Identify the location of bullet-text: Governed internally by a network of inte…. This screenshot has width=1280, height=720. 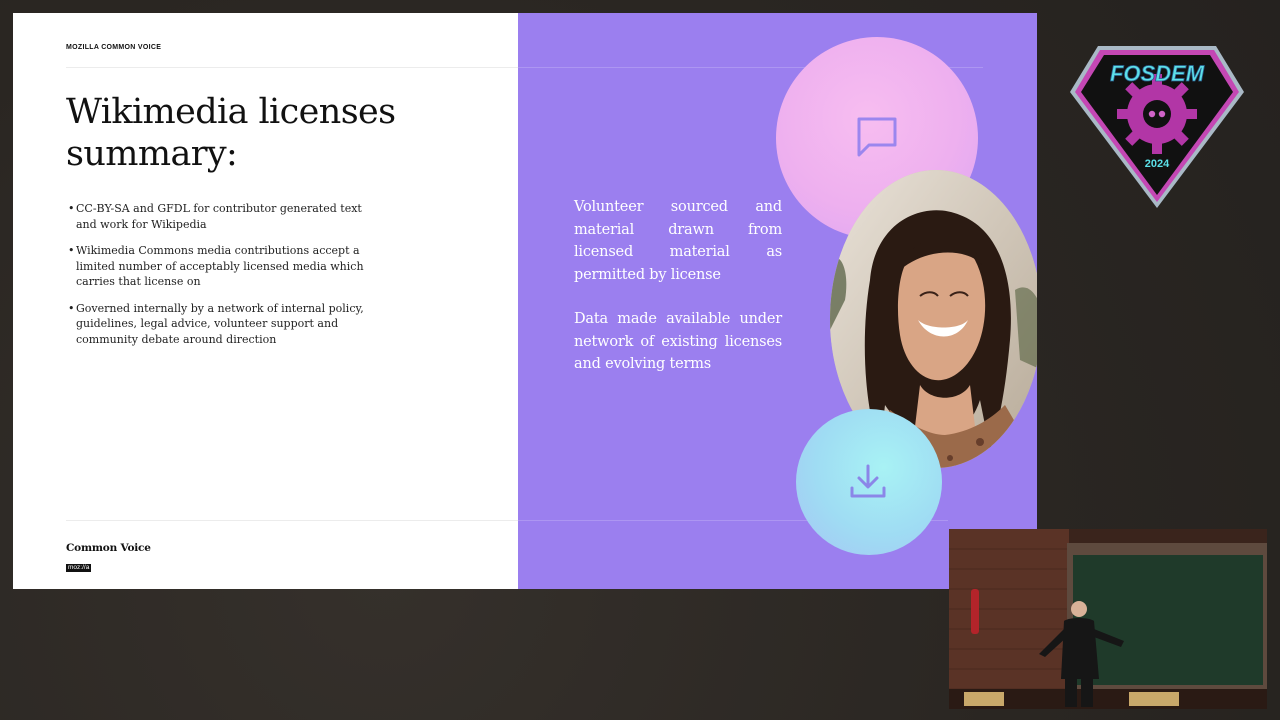
(220, 323).